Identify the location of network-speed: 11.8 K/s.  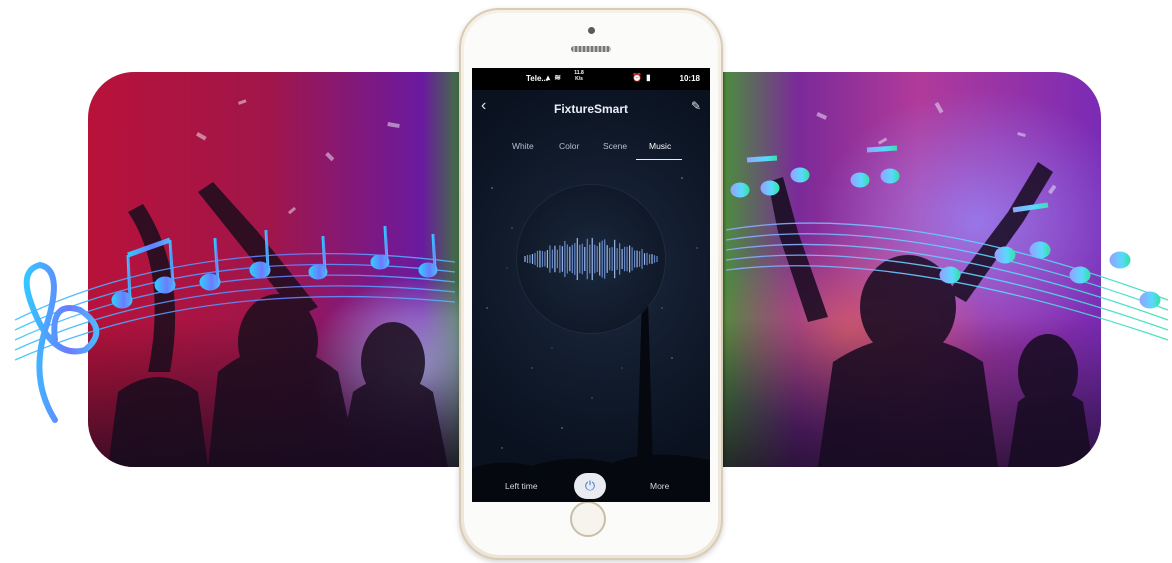
(579, 76).